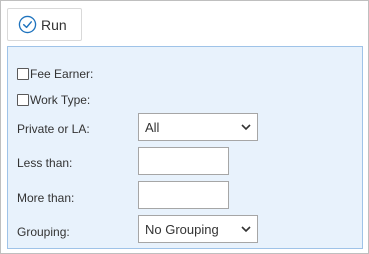  I want to click on run-button: Run, so click(44, 24).